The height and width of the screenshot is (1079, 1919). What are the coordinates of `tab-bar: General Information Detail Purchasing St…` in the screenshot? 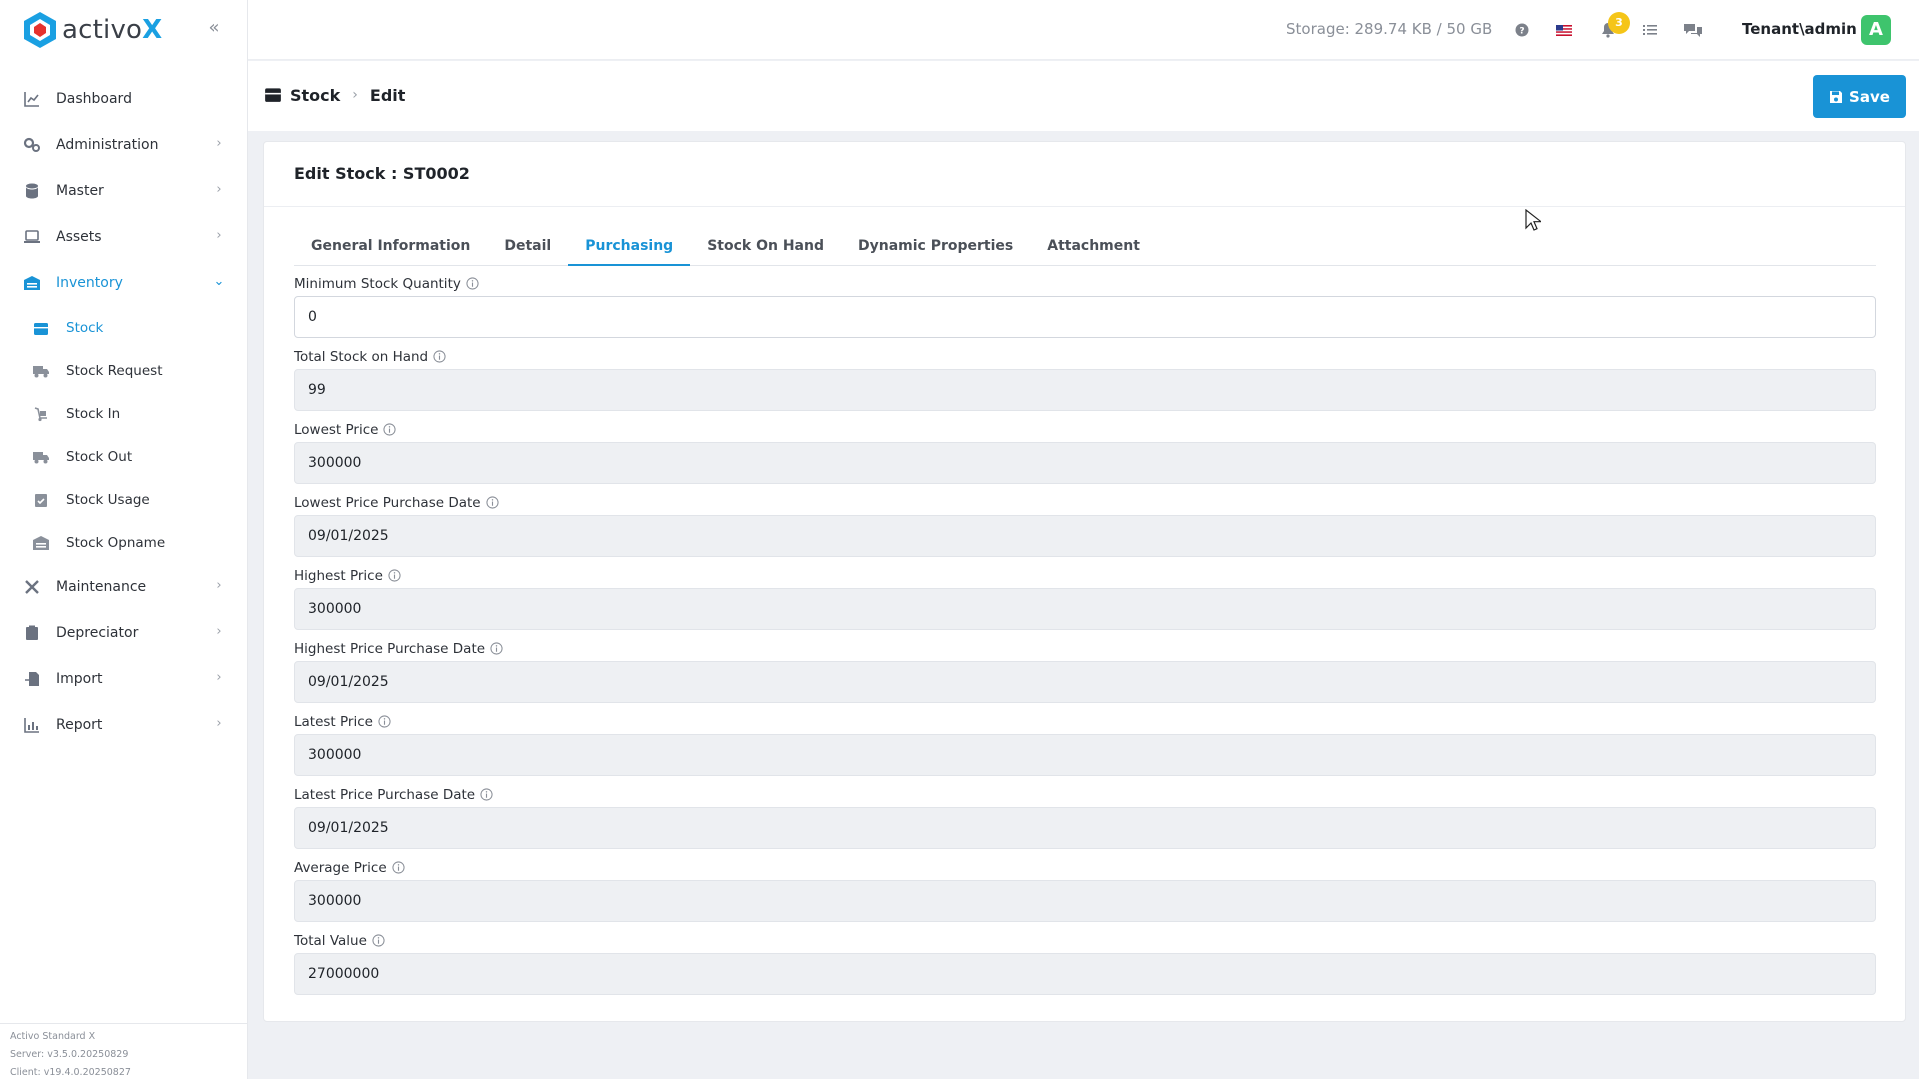 It's located at (1085, 244).